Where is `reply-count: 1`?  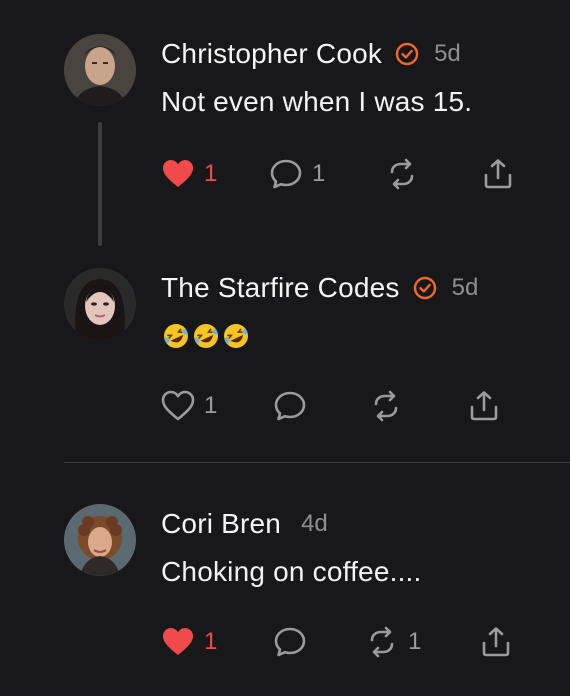 reply-count: 1 is located at coordinates (319, 173).